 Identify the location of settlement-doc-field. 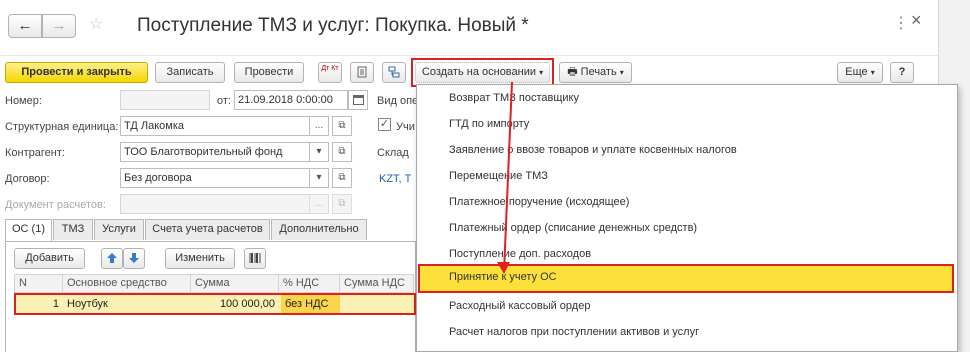
(215, 204).